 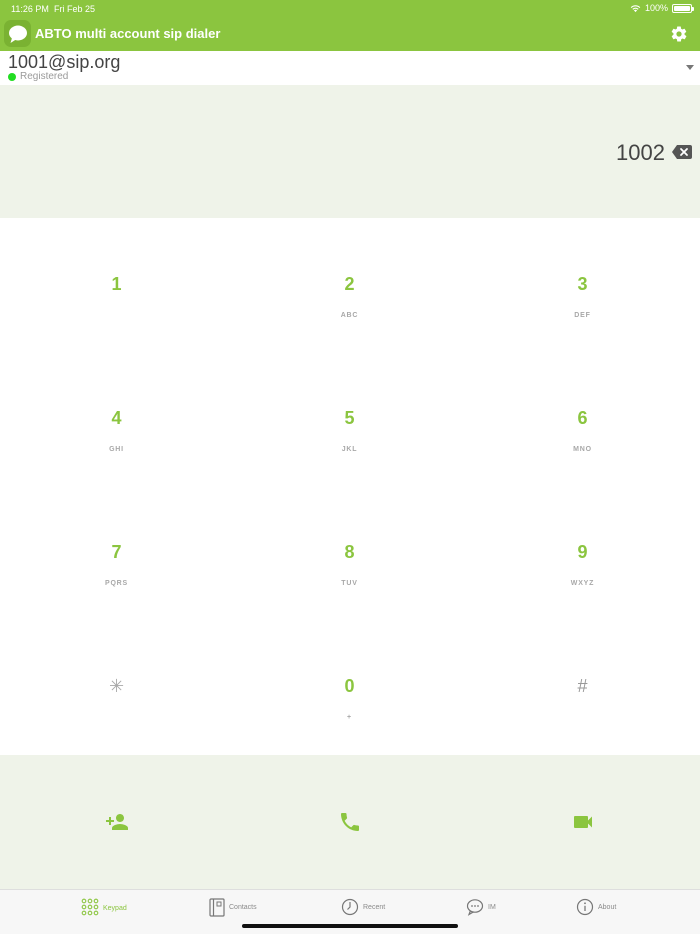 I want to click on key-4: 4 GHI, so click(x=116, y=419).